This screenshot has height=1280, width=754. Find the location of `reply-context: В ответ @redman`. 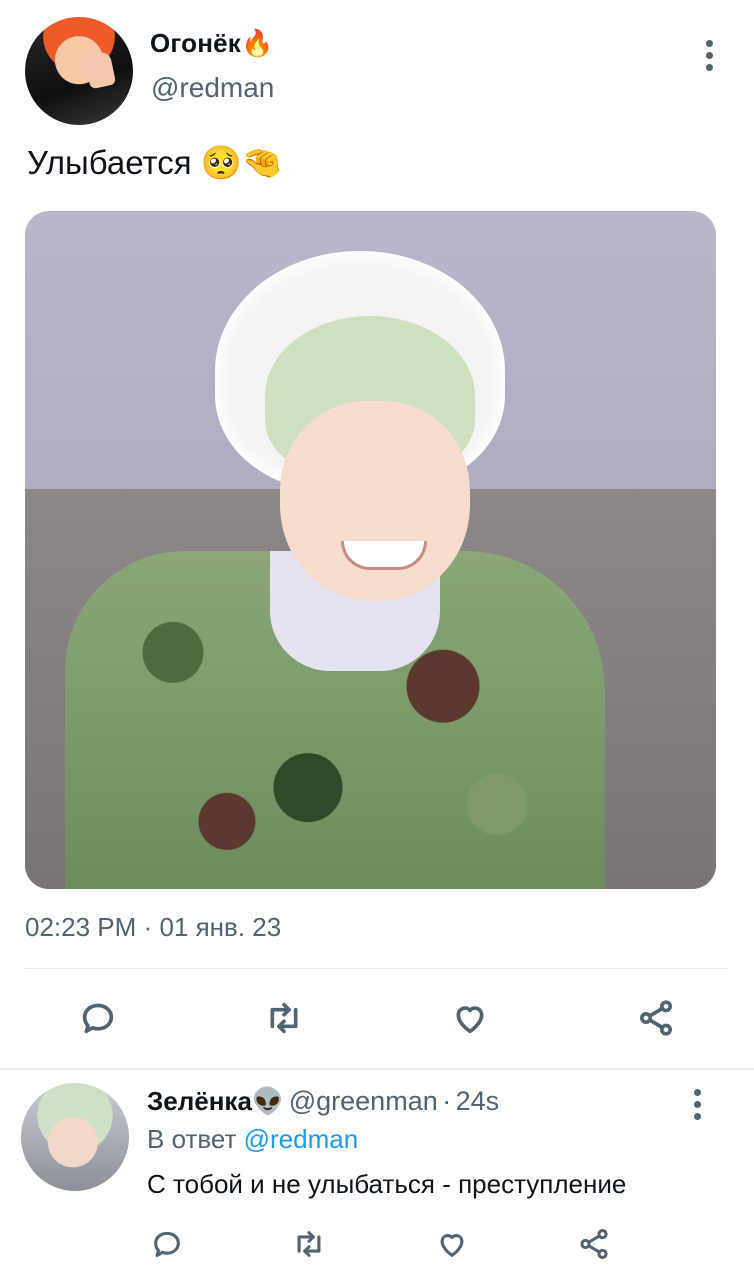

reply-context: В ответ @redman is located at coordinates (252, 1139).